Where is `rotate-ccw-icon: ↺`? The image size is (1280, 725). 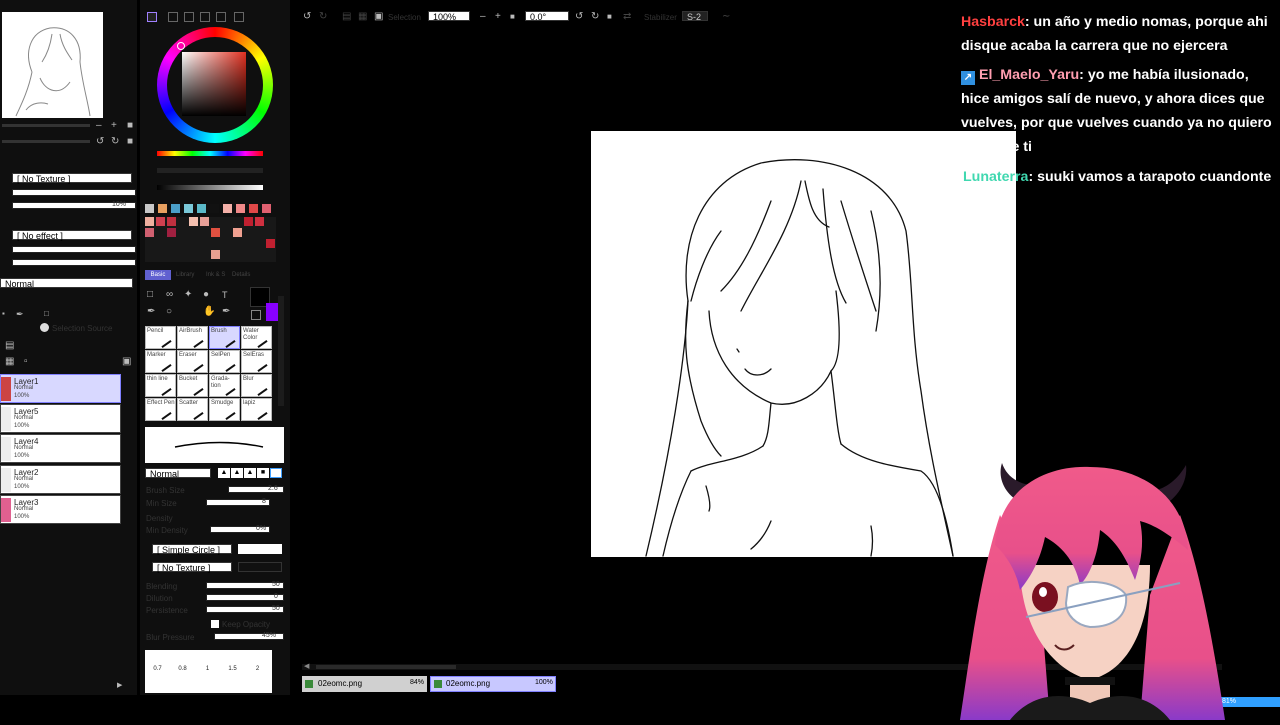
rotate-ccw-icon: ↺ is located at coordinates (579, 17).